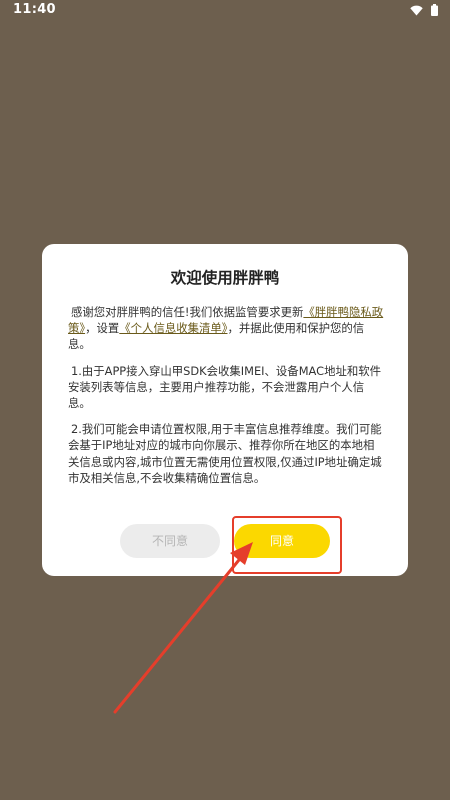 This screenshot has height=800, width=450. What do you see at coordinates (183, 628) in the screenshot?
I see `annotation-arrow-icon` at bounding box center [183, 628].